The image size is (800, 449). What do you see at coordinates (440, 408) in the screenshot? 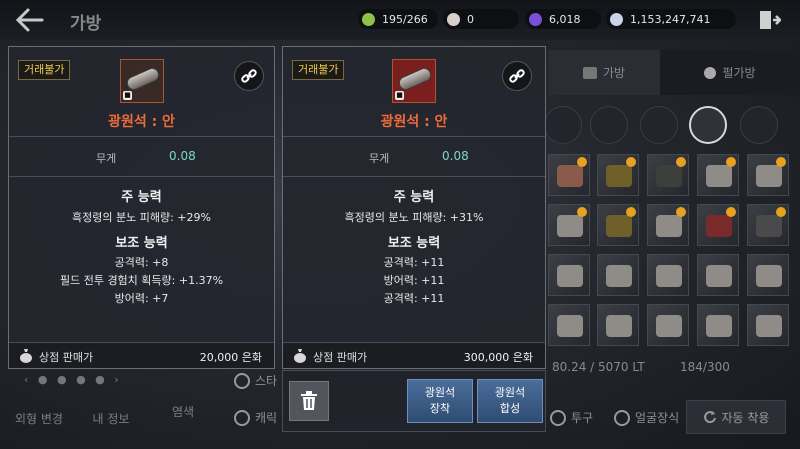
I see `equip-lightstone-label-2: 장착` at bounding box center [440, 408].